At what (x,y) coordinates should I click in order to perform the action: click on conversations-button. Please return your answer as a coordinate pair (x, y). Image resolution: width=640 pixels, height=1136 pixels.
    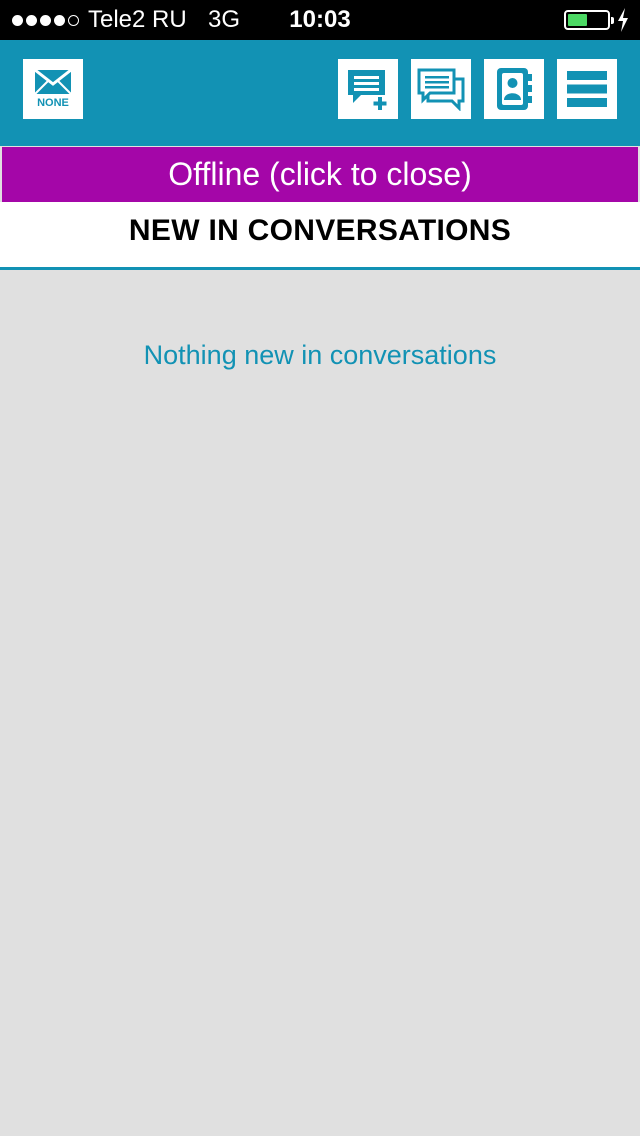
    Looking at the image, I should click on (441, 89).